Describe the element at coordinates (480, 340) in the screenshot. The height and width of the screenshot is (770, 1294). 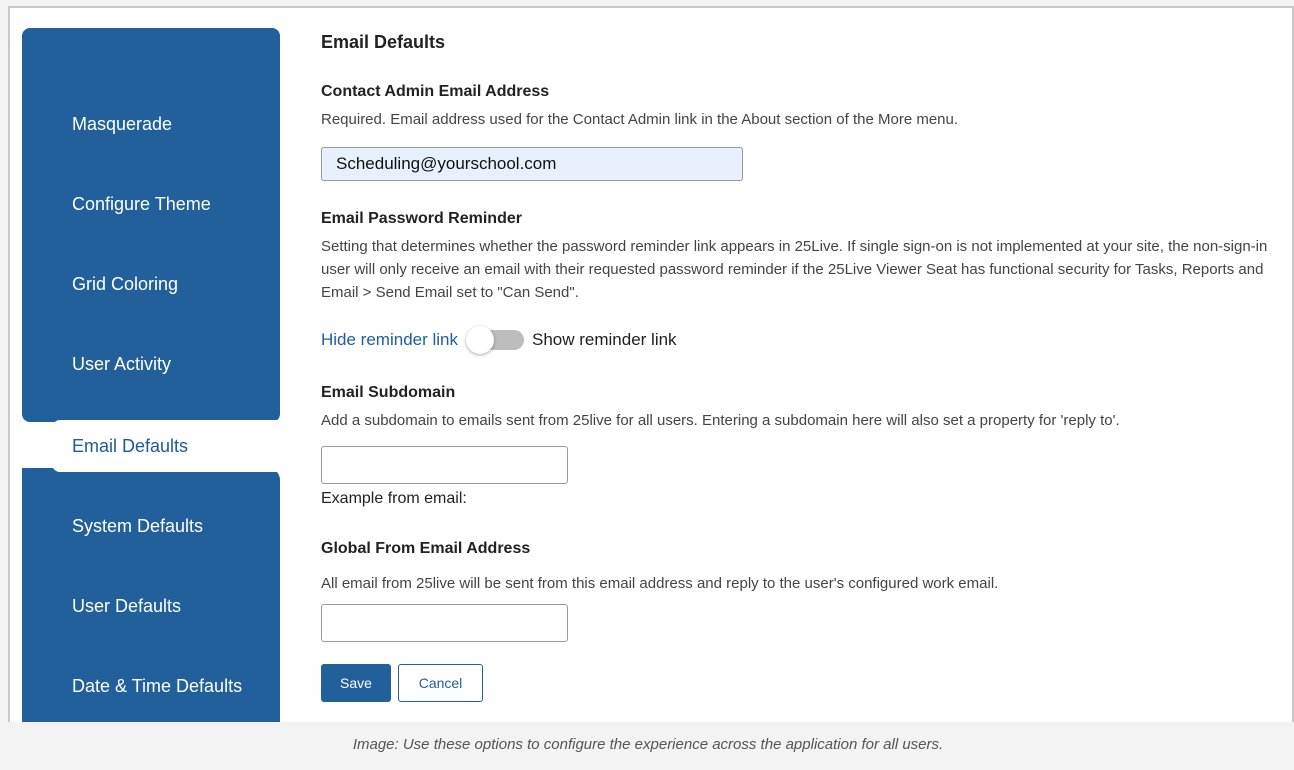
I see `toggle-knob` at that location.